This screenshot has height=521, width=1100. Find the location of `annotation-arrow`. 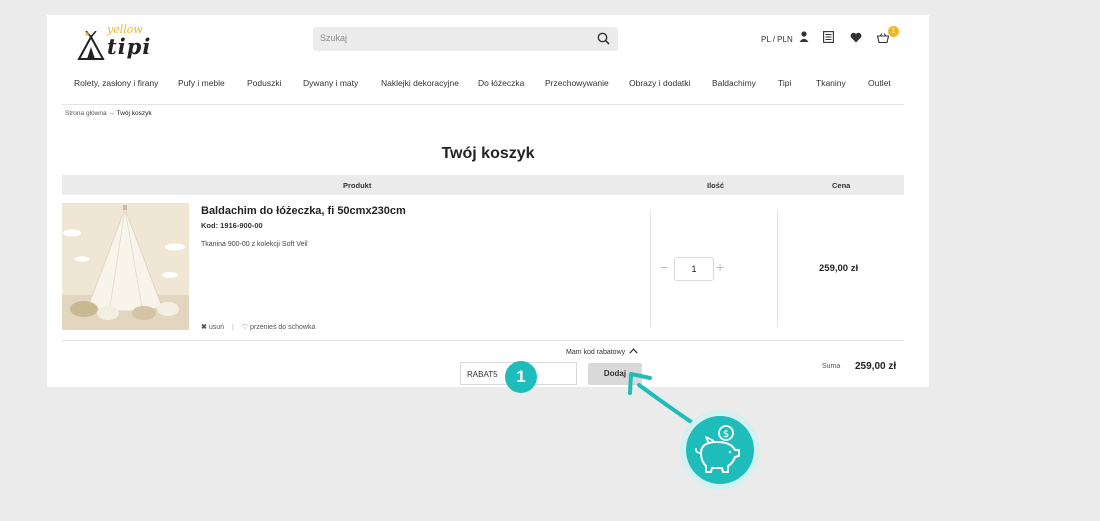

annotation-arrow is located at coordinates (669, 403).